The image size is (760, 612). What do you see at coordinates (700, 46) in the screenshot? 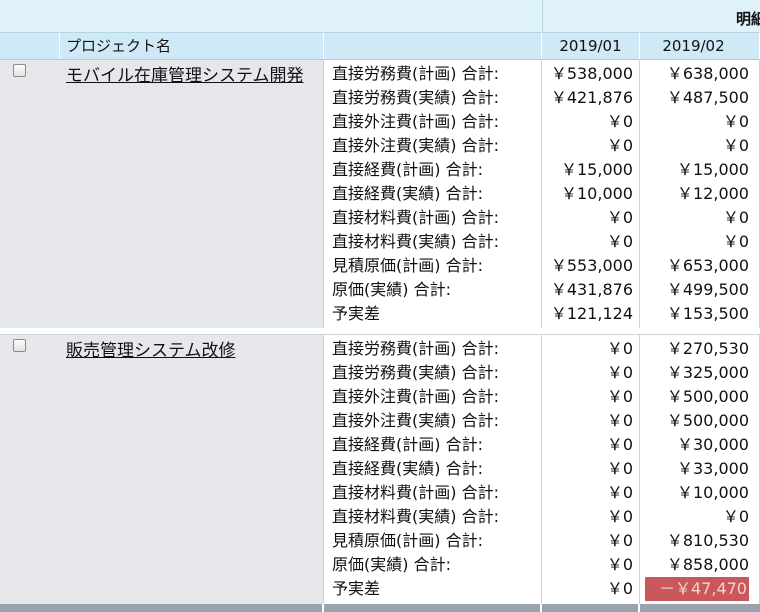
I see `header-month-2: 2019/02` at bounding box center [700, 46].